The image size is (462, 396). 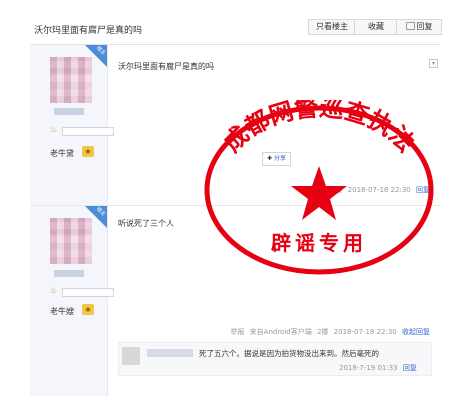 I want to click on author-sidebar: 楼主 ♨ 老牛嫂 ★, so click(x=72, y=301).